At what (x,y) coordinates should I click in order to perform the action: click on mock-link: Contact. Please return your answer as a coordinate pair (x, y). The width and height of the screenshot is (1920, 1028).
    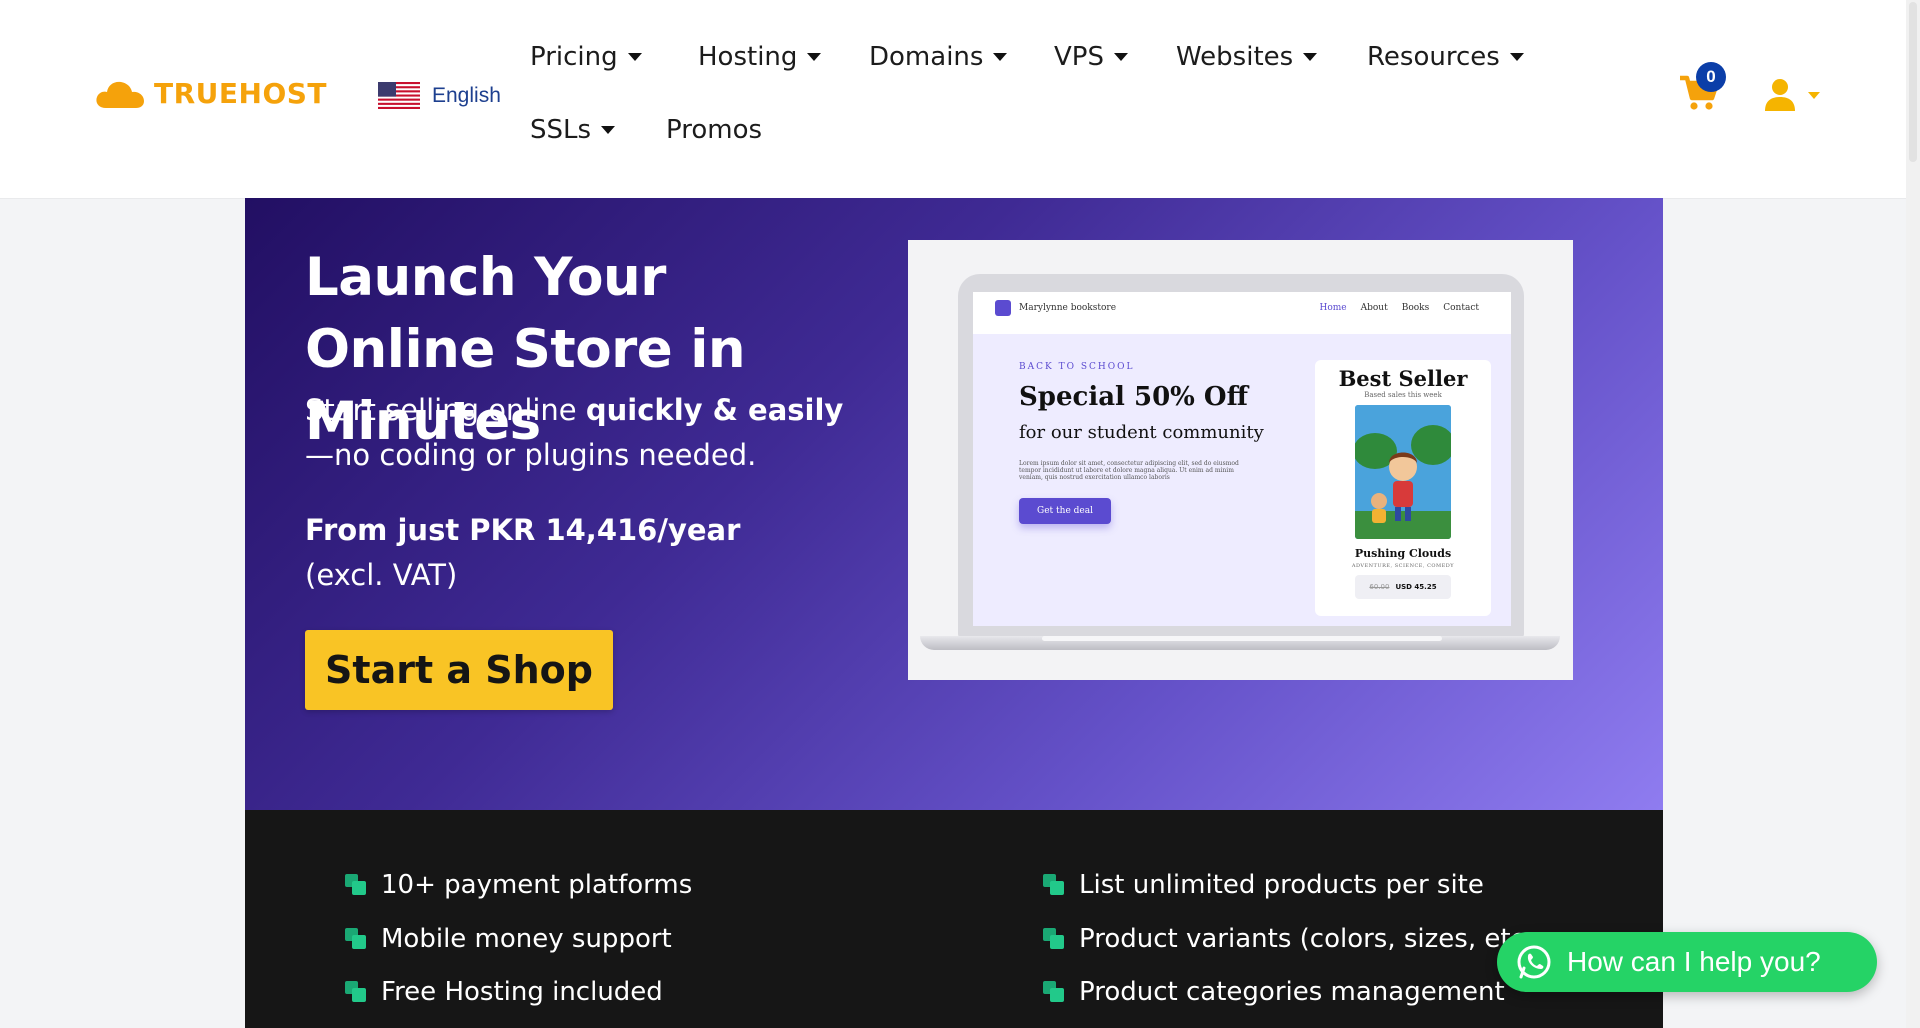
    Looking at the image, I should click on (1461, 308).